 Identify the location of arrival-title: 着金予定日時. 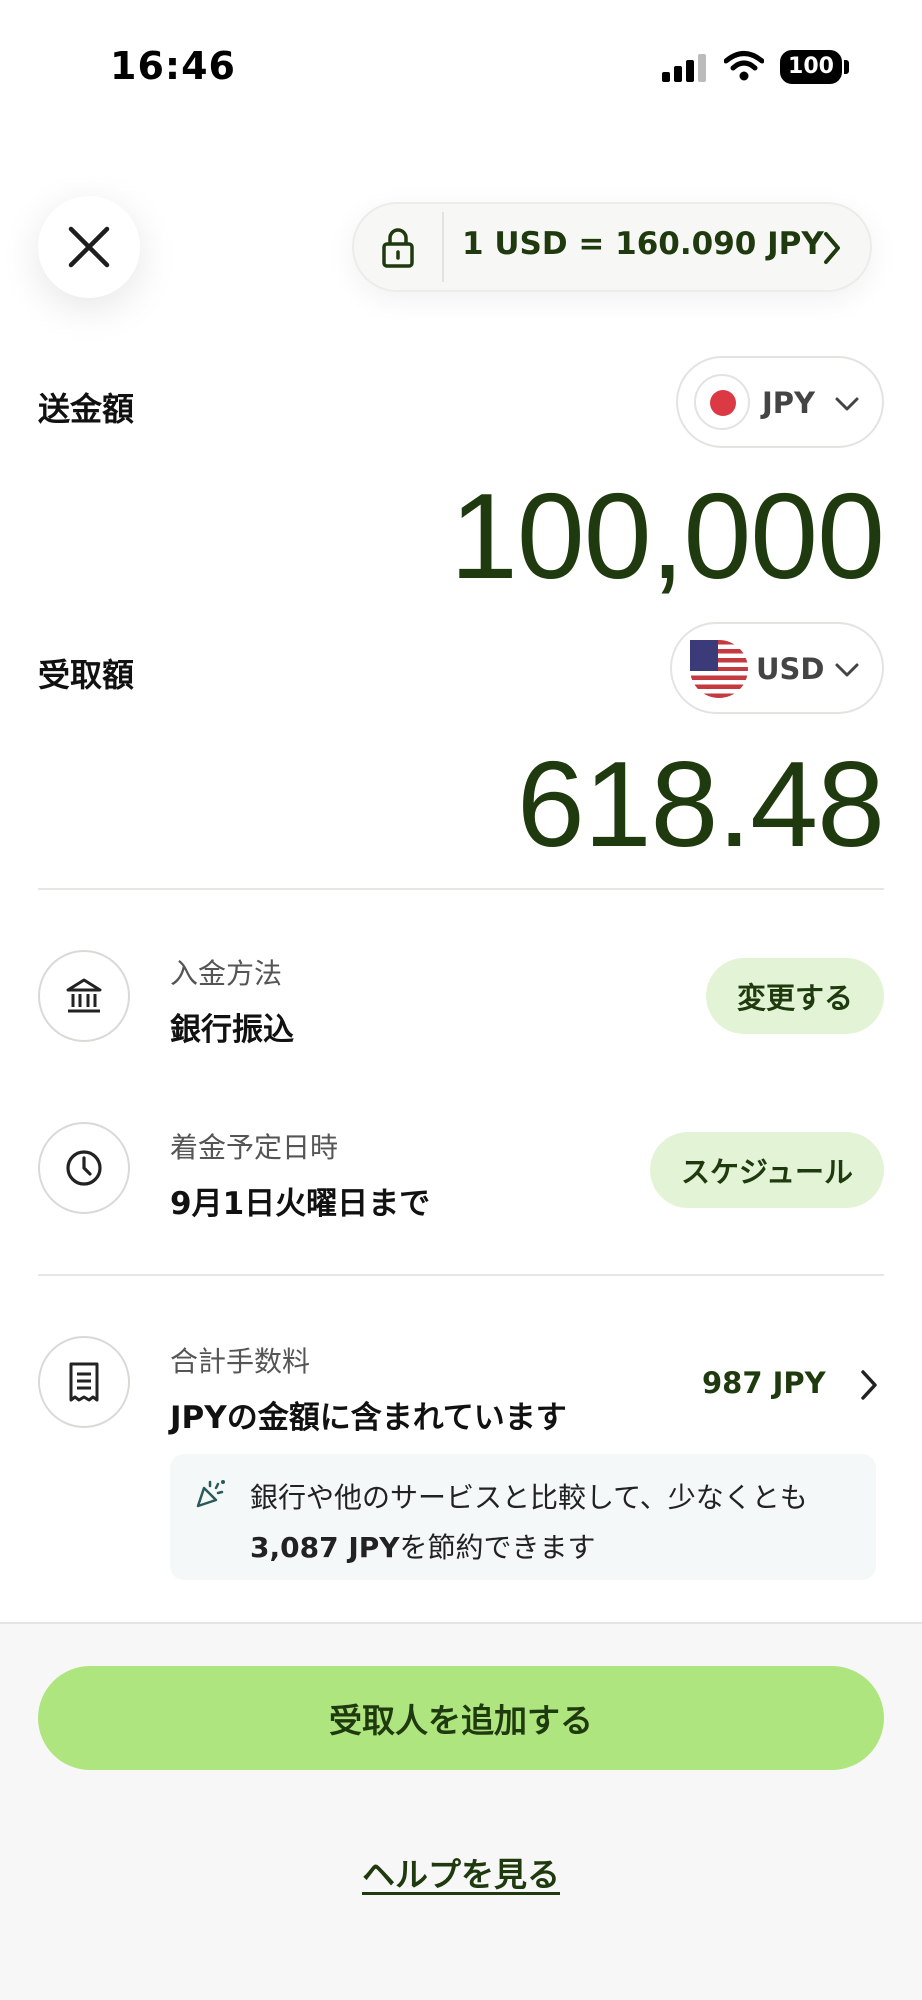
(254, 1147).